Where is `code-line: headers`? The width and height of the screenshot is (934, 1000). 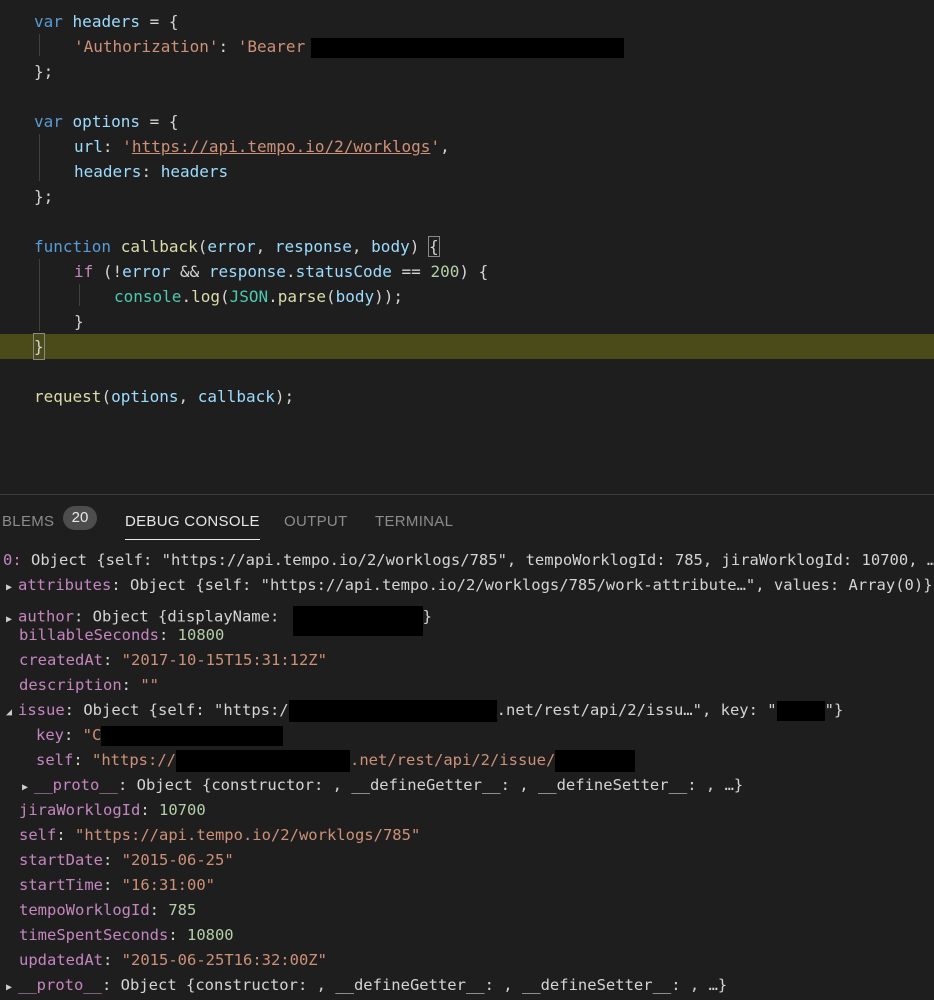
code-line: headers is located at coordinates (151, 171).